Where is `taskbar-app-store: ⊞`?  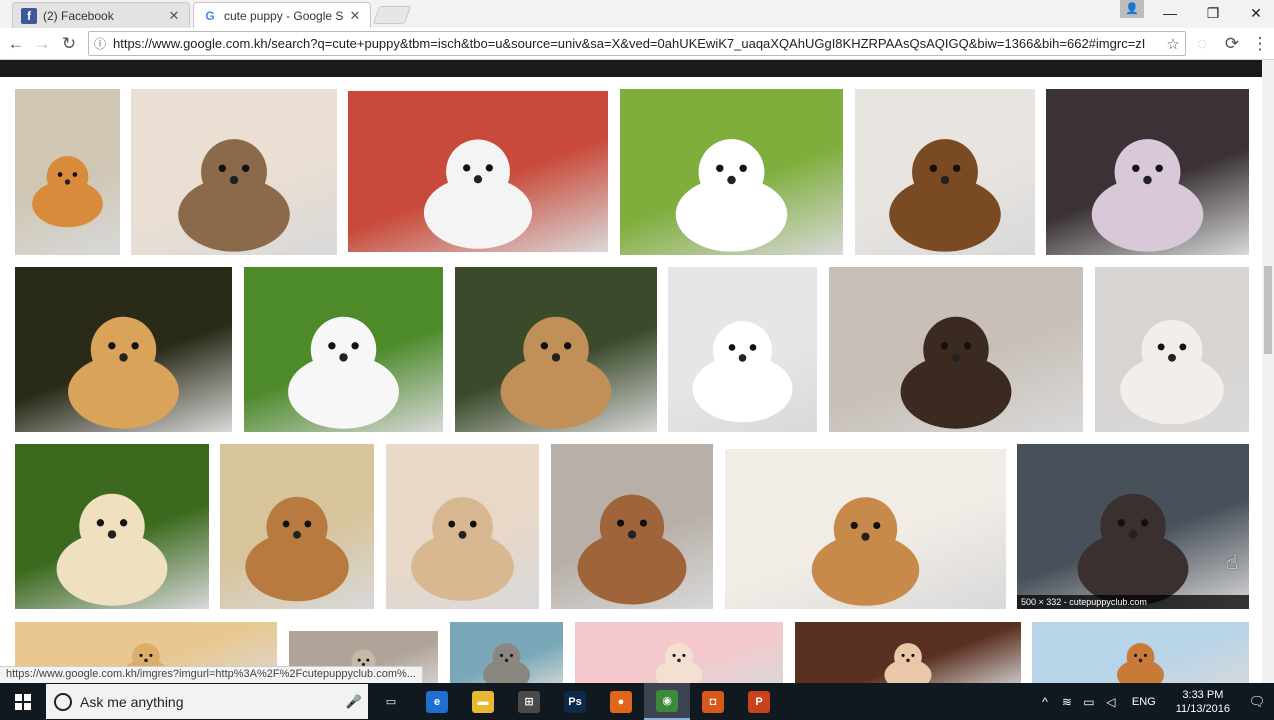
taskbar-app-store: ⊞ is located at coordinates (529, 701).